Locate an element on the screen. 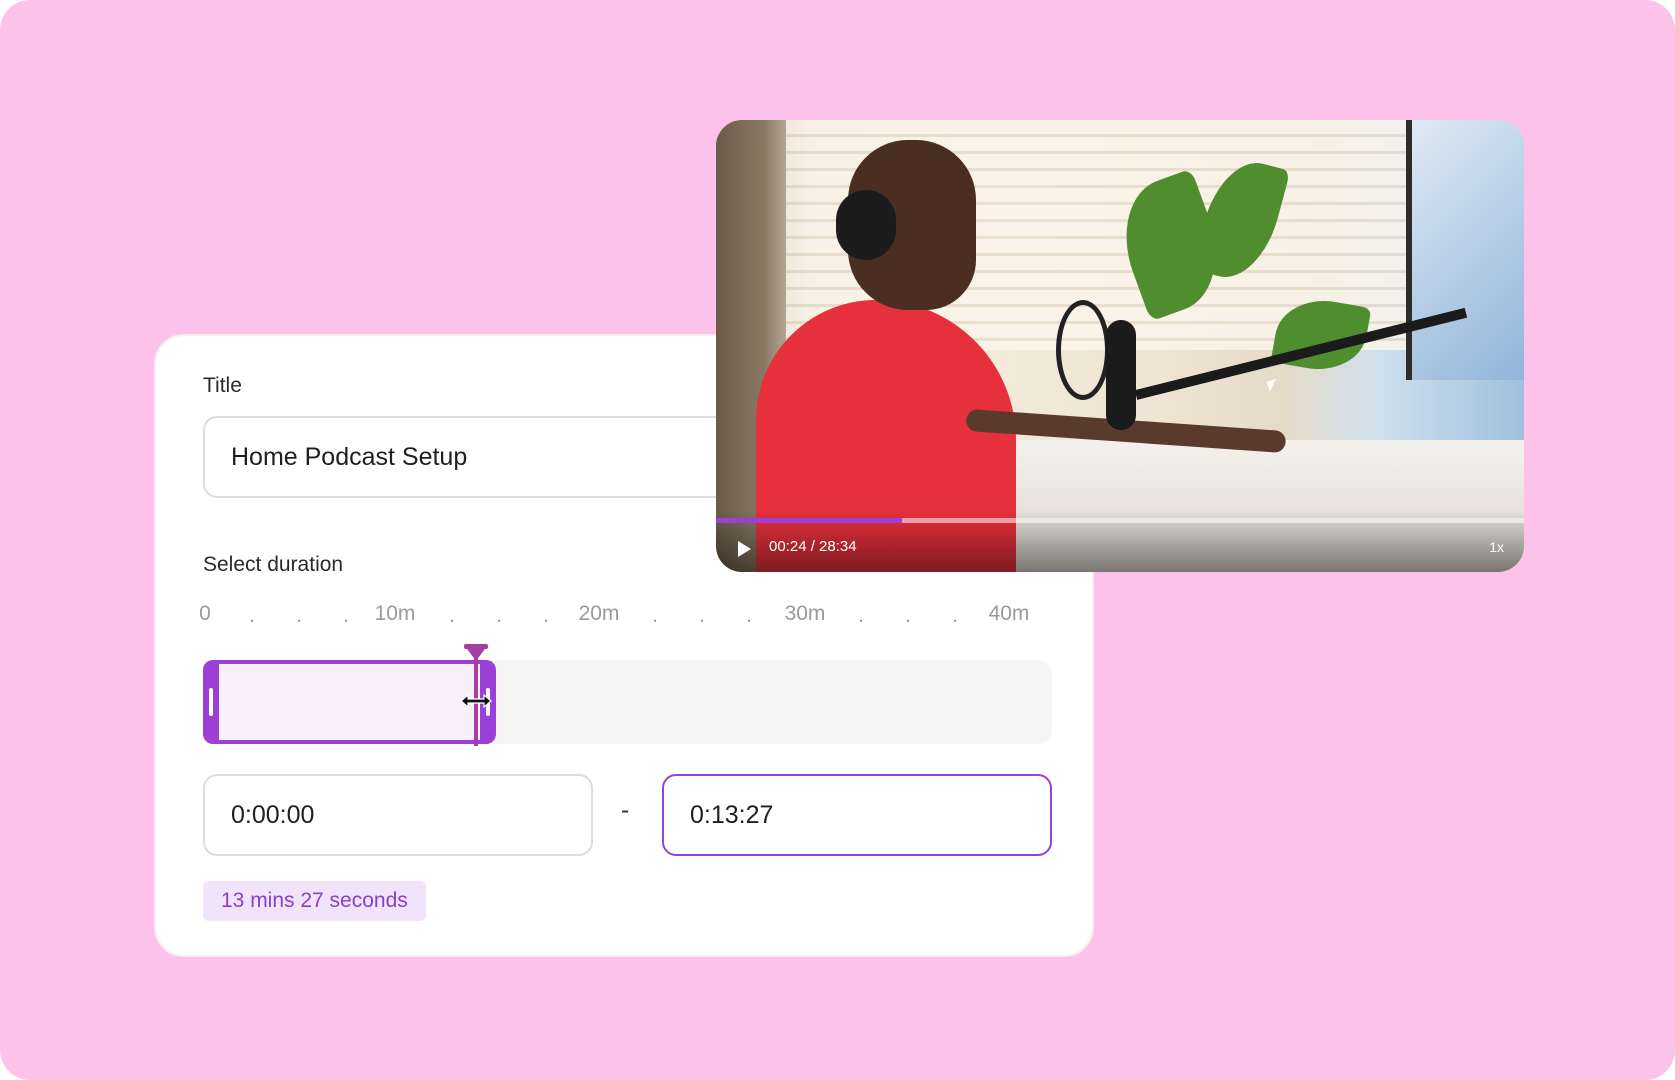 The height and width of the screenshot is (1080, 1675). tick-label: 40m is located at coordinates (1009, 613).